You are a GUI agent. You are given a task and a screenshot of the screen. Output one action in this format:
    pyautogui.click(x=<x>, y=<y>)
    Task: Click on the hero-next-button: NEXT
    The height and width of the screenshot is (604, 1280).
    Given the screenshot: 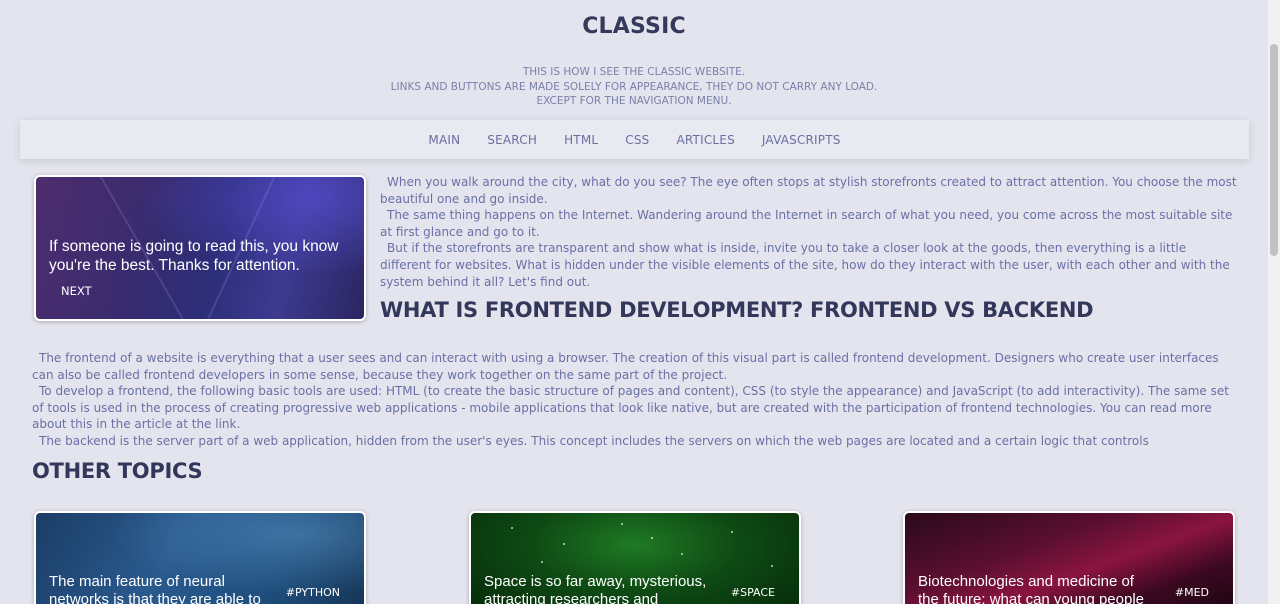 What is the action you would take?
    pyautogui.click(x=76, y=291)
    